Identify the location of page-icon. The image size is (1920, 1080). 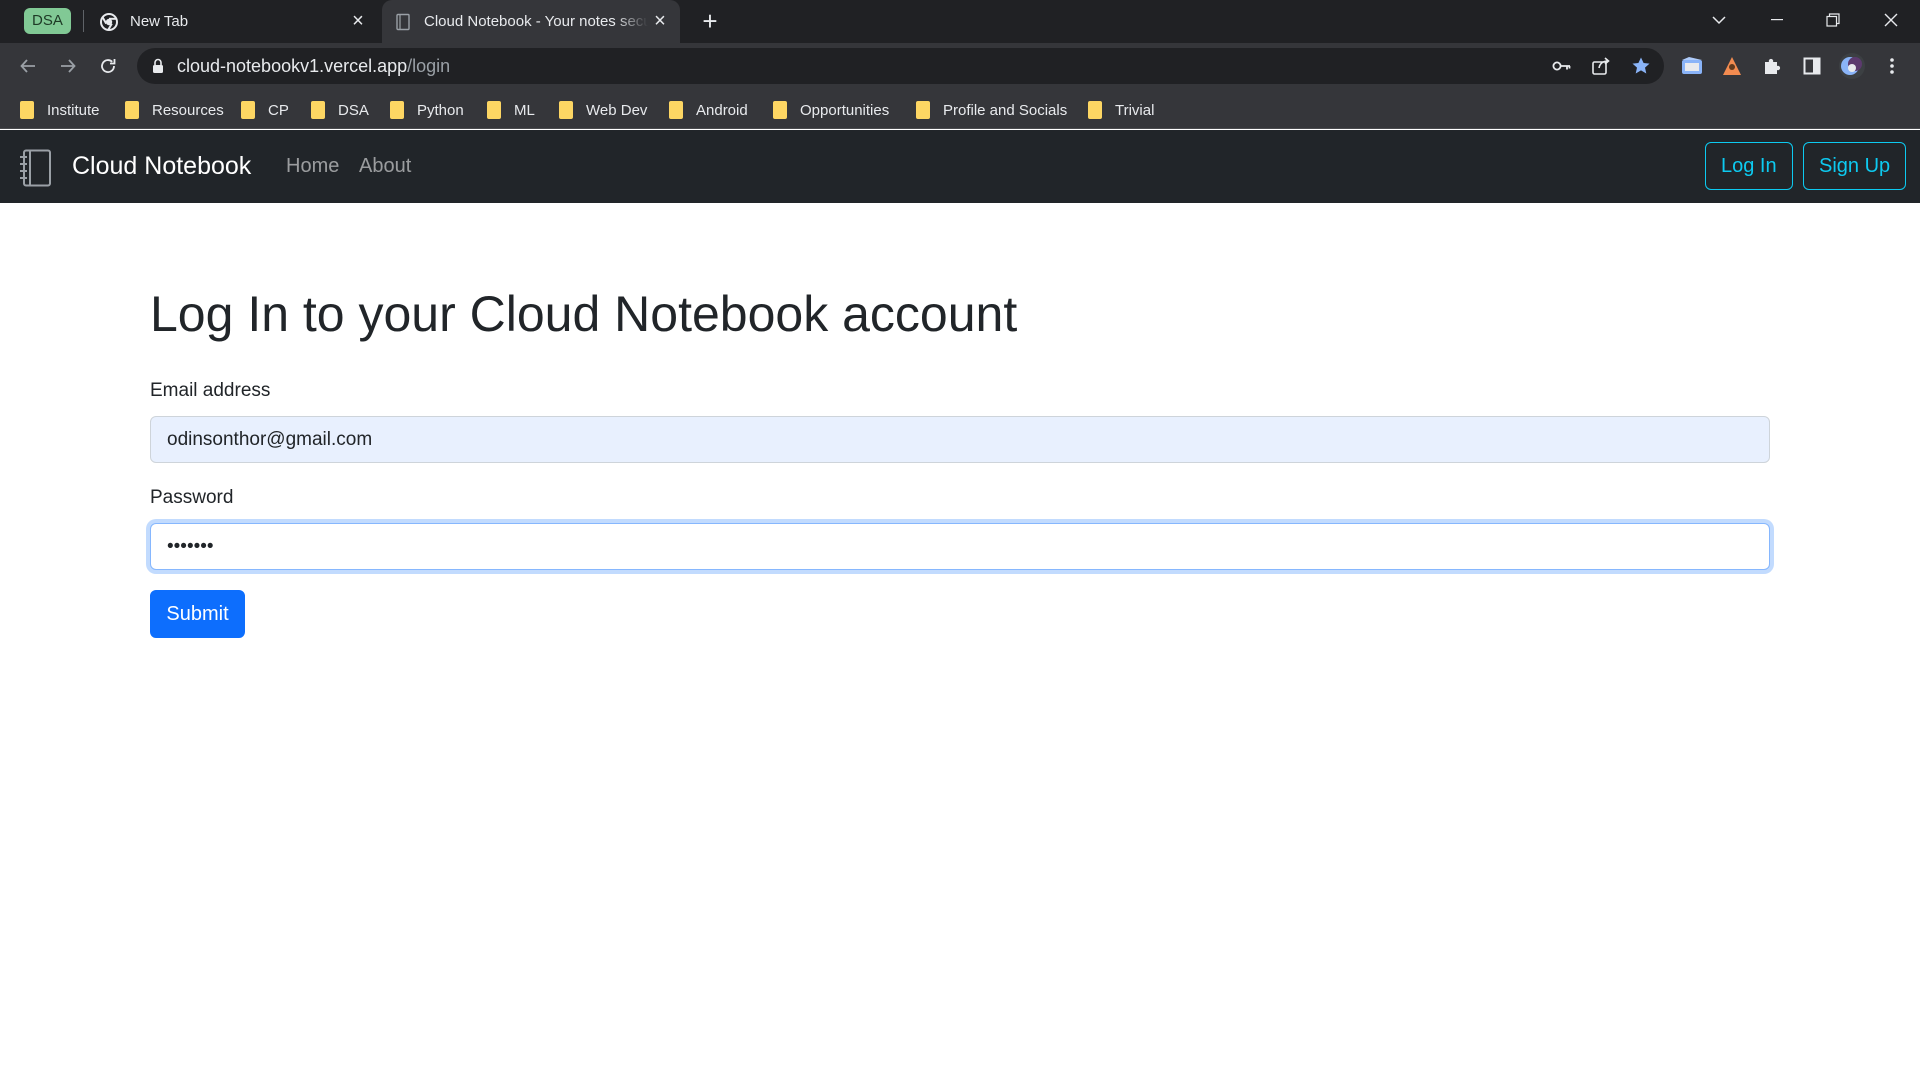
(403, 22).